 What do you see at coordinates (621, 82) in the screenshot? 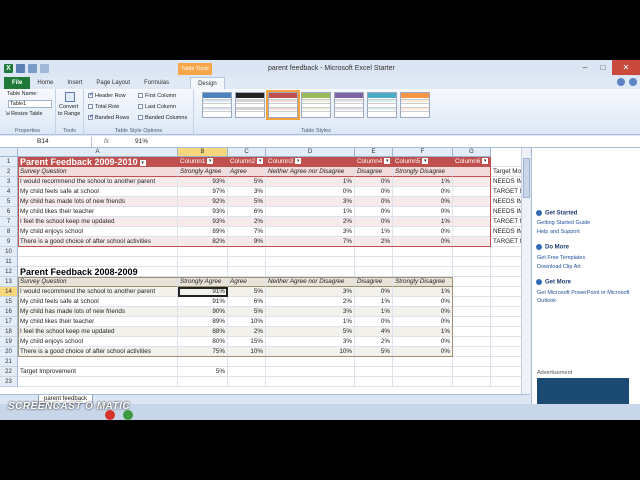
I see `help-icon` at bounding box center [621, 82].